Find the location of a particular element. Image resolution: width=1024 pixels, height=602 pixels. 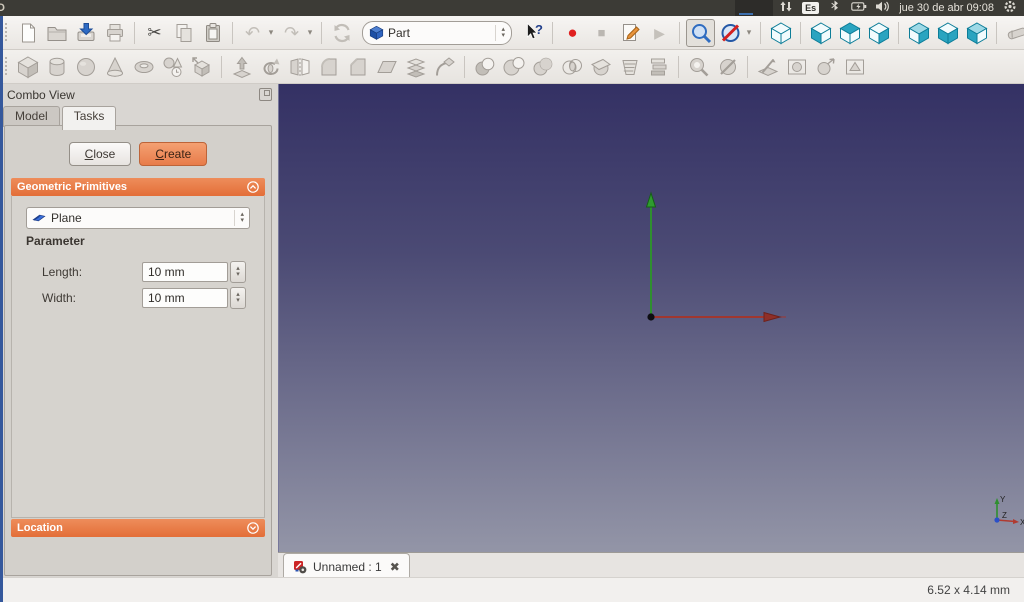

copy-button is located at coordinates (183, 33).